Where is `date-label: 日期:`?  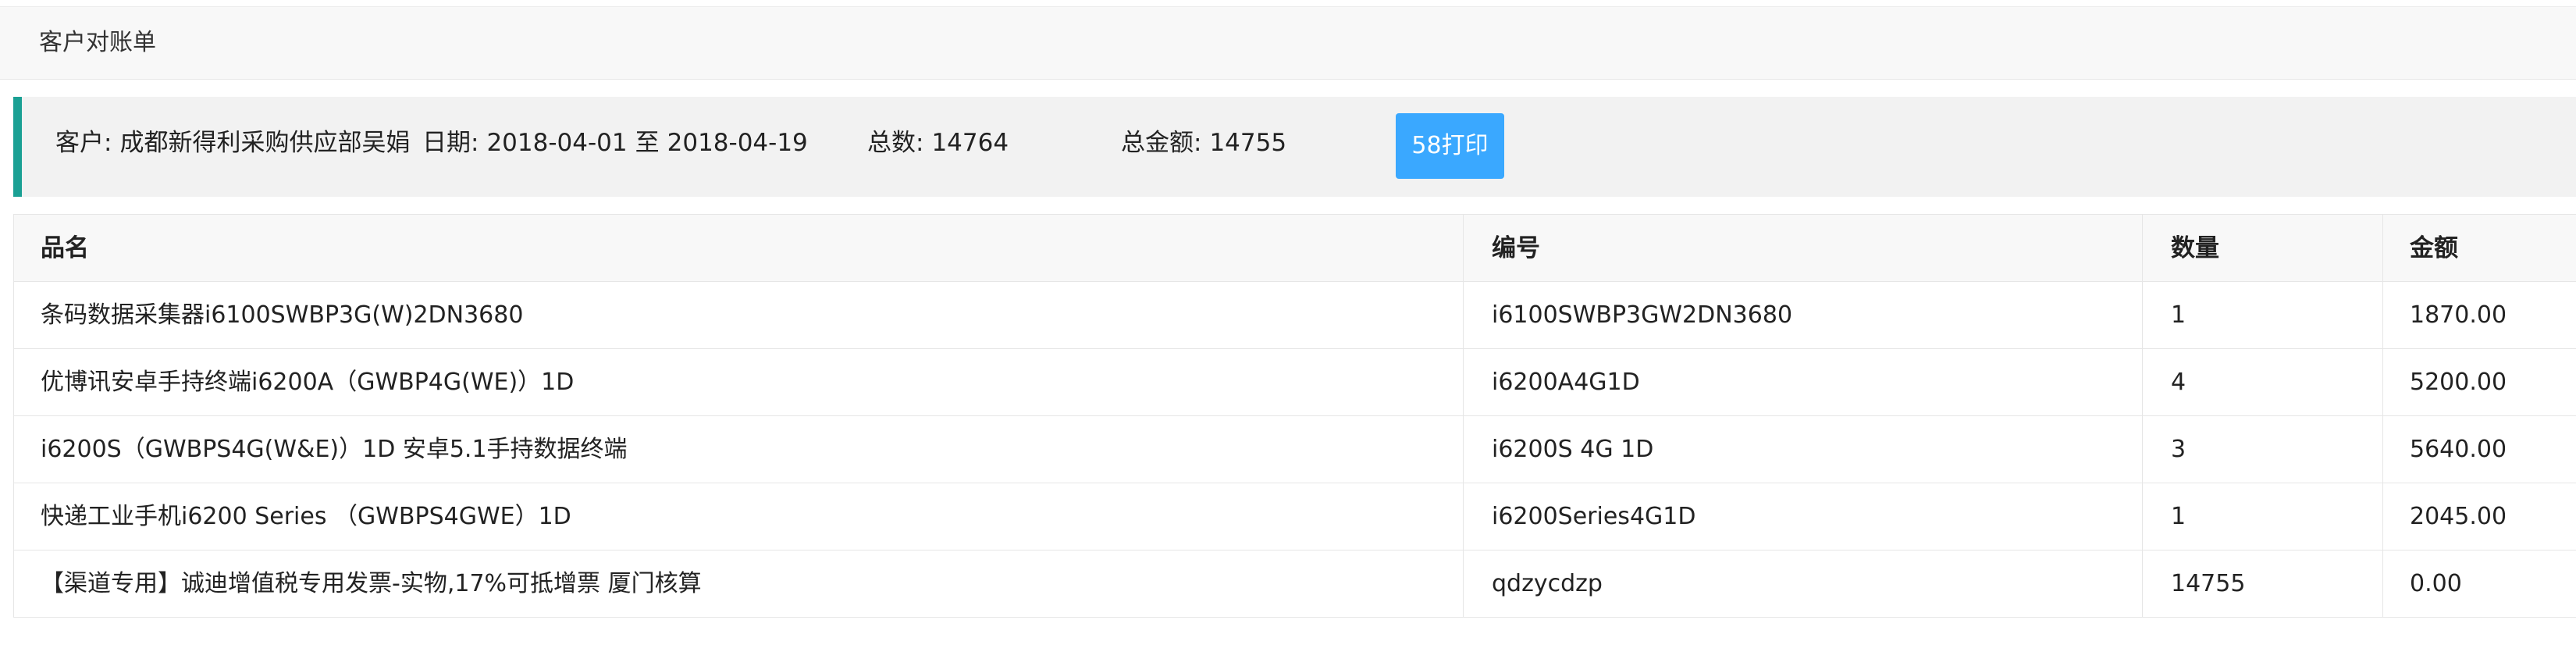
date-label: 日期: is located at coordinates (450, 143).